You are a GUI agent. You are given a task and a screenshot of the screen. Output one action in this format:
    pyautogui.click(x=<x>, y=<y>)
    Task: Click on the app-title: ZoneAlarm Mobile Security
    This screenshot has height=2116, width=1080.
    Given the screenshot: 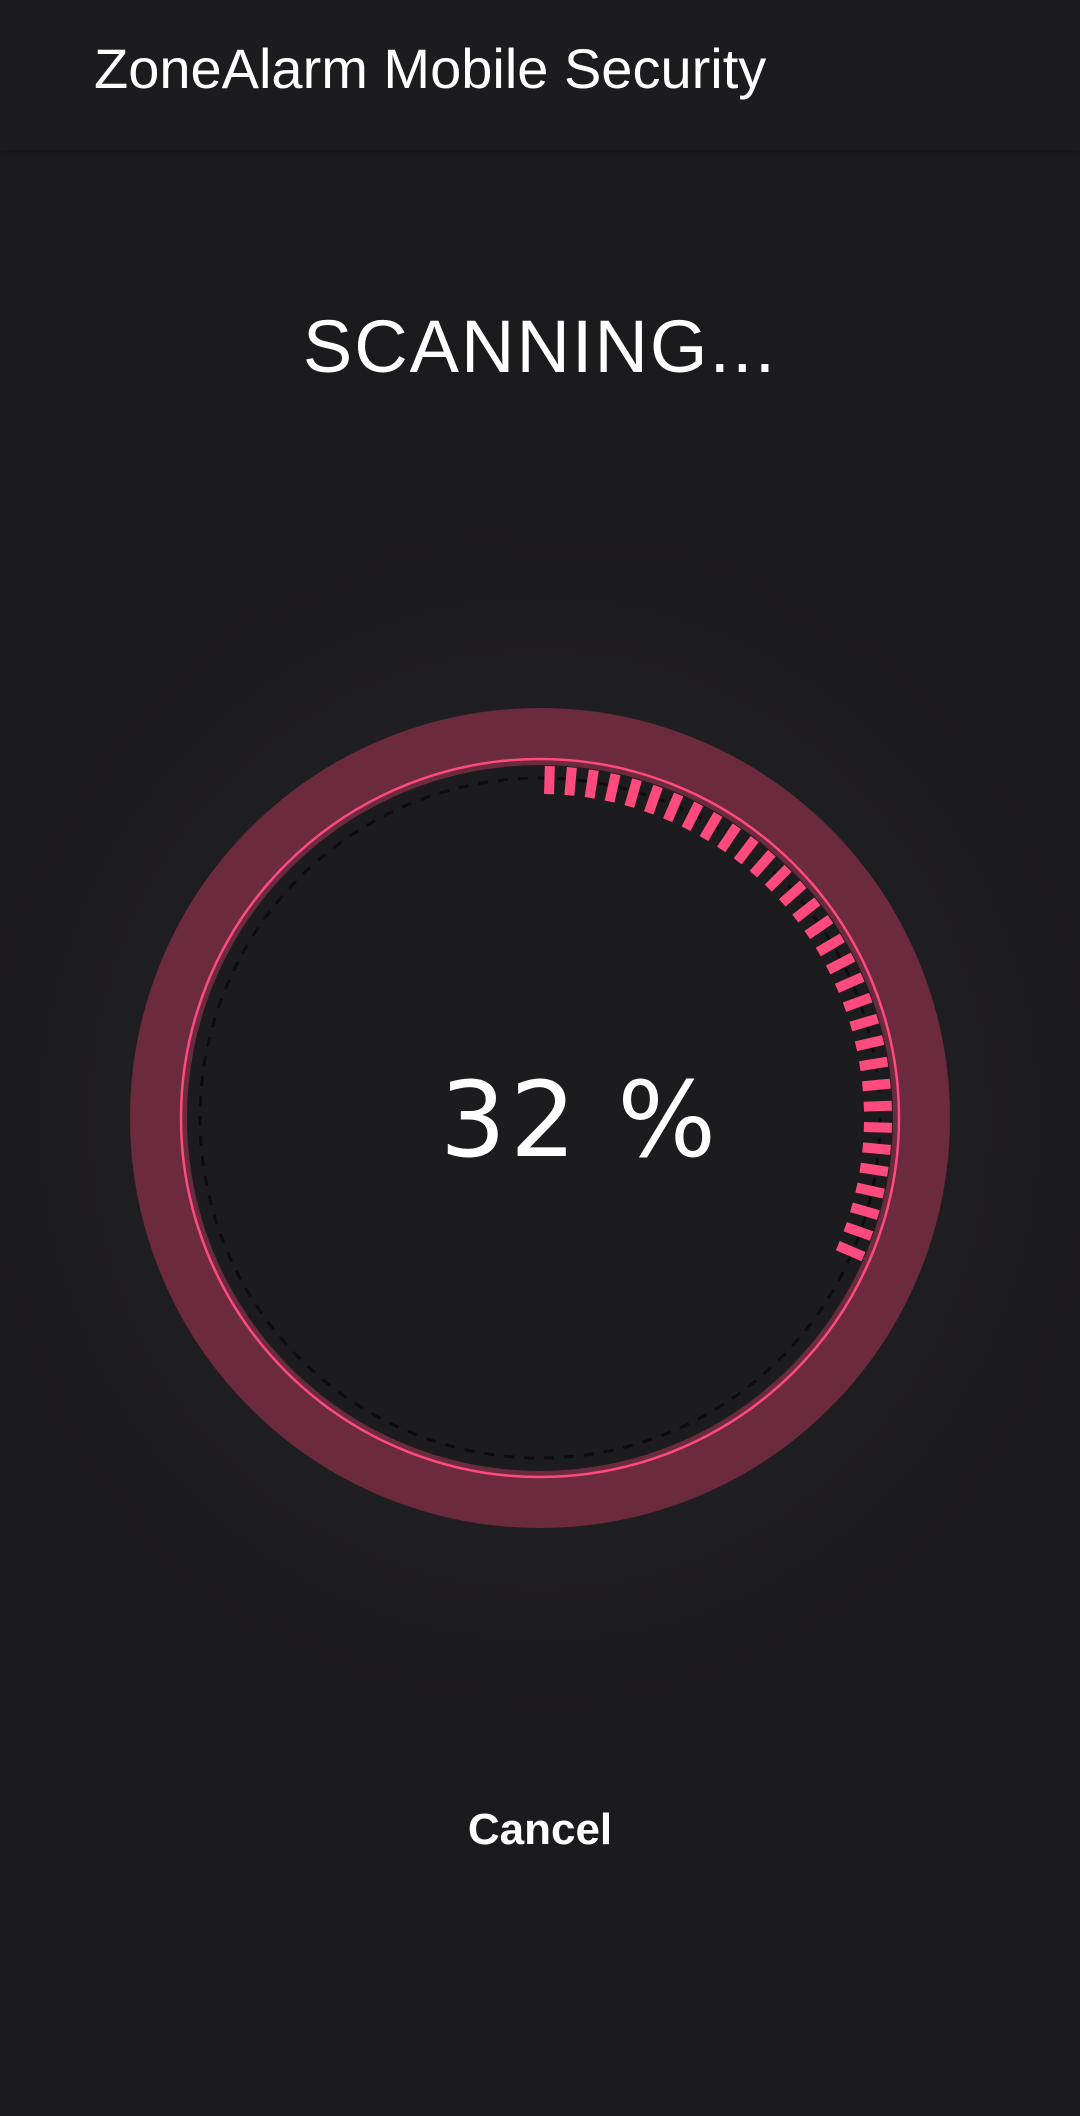 What is the action you would take?
    pyautogui.click(x=430, y=68)
    